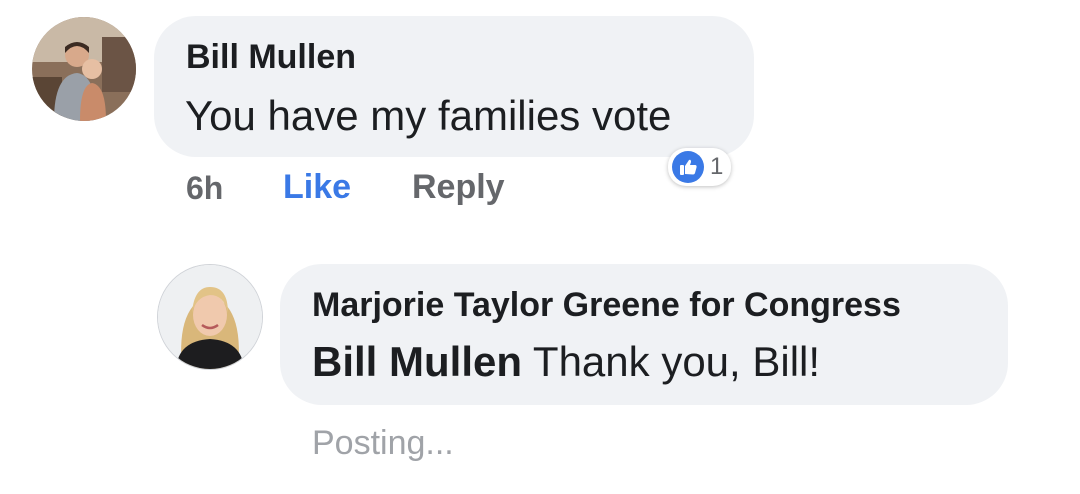 Image resolution: width=1080 pixels, height=494 pixels. Describe the element at coordinates (417, 361) in the screenshot. I see `reply-mention: Bill Mullen` at that location.